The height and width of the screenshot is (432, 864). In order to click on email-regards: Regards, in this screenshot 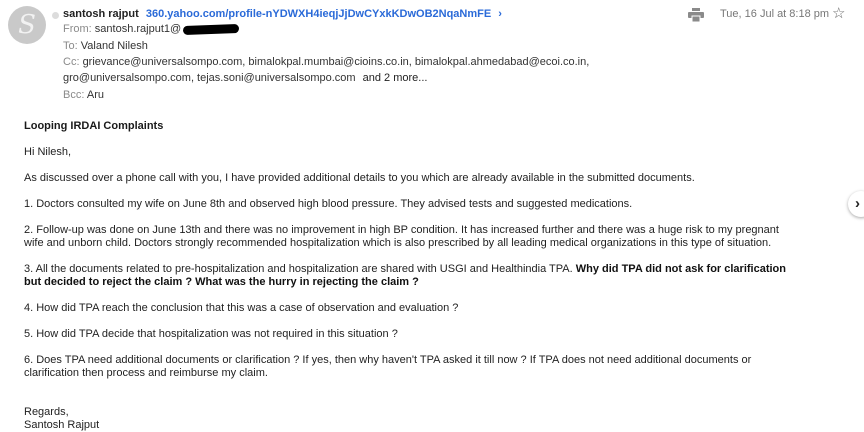, I will do `click(46, 412)`.